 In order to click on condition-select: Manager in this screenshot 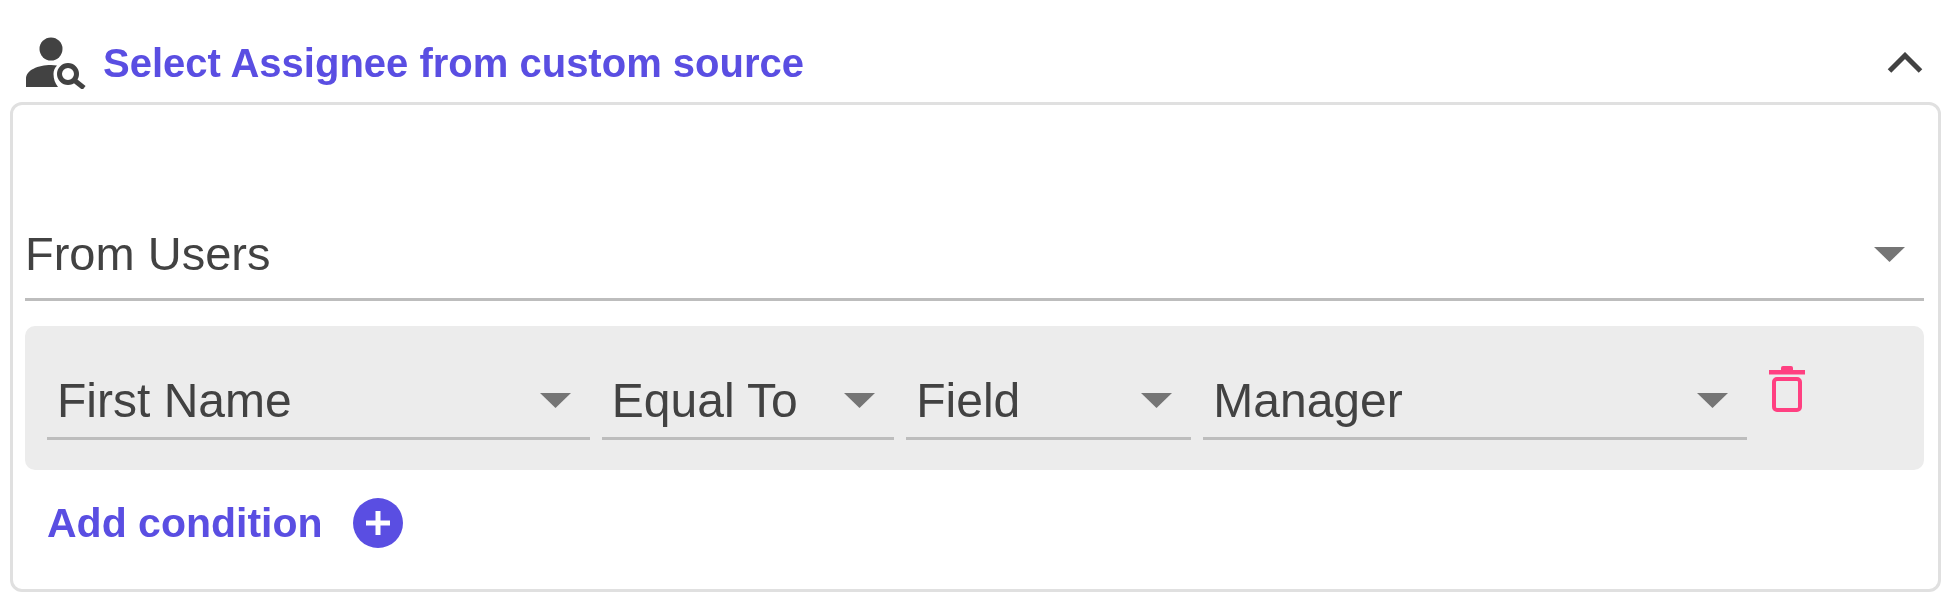, I will do `click(1475, 407)`.